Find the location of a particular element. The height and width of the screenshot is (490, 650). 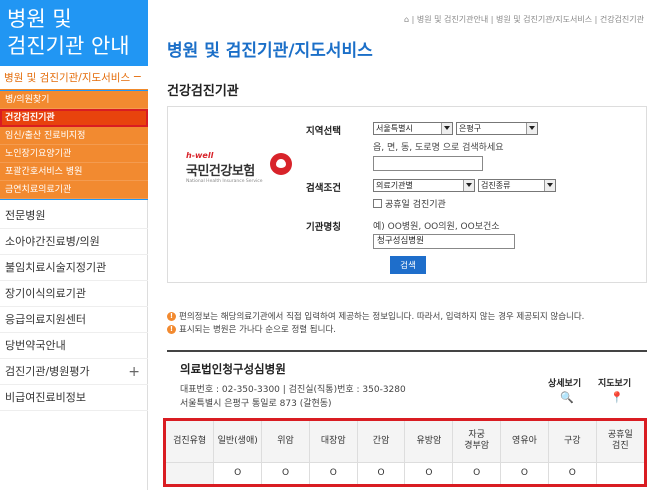

map-pin-icon: 📍 is located at coordinates (617, 397).